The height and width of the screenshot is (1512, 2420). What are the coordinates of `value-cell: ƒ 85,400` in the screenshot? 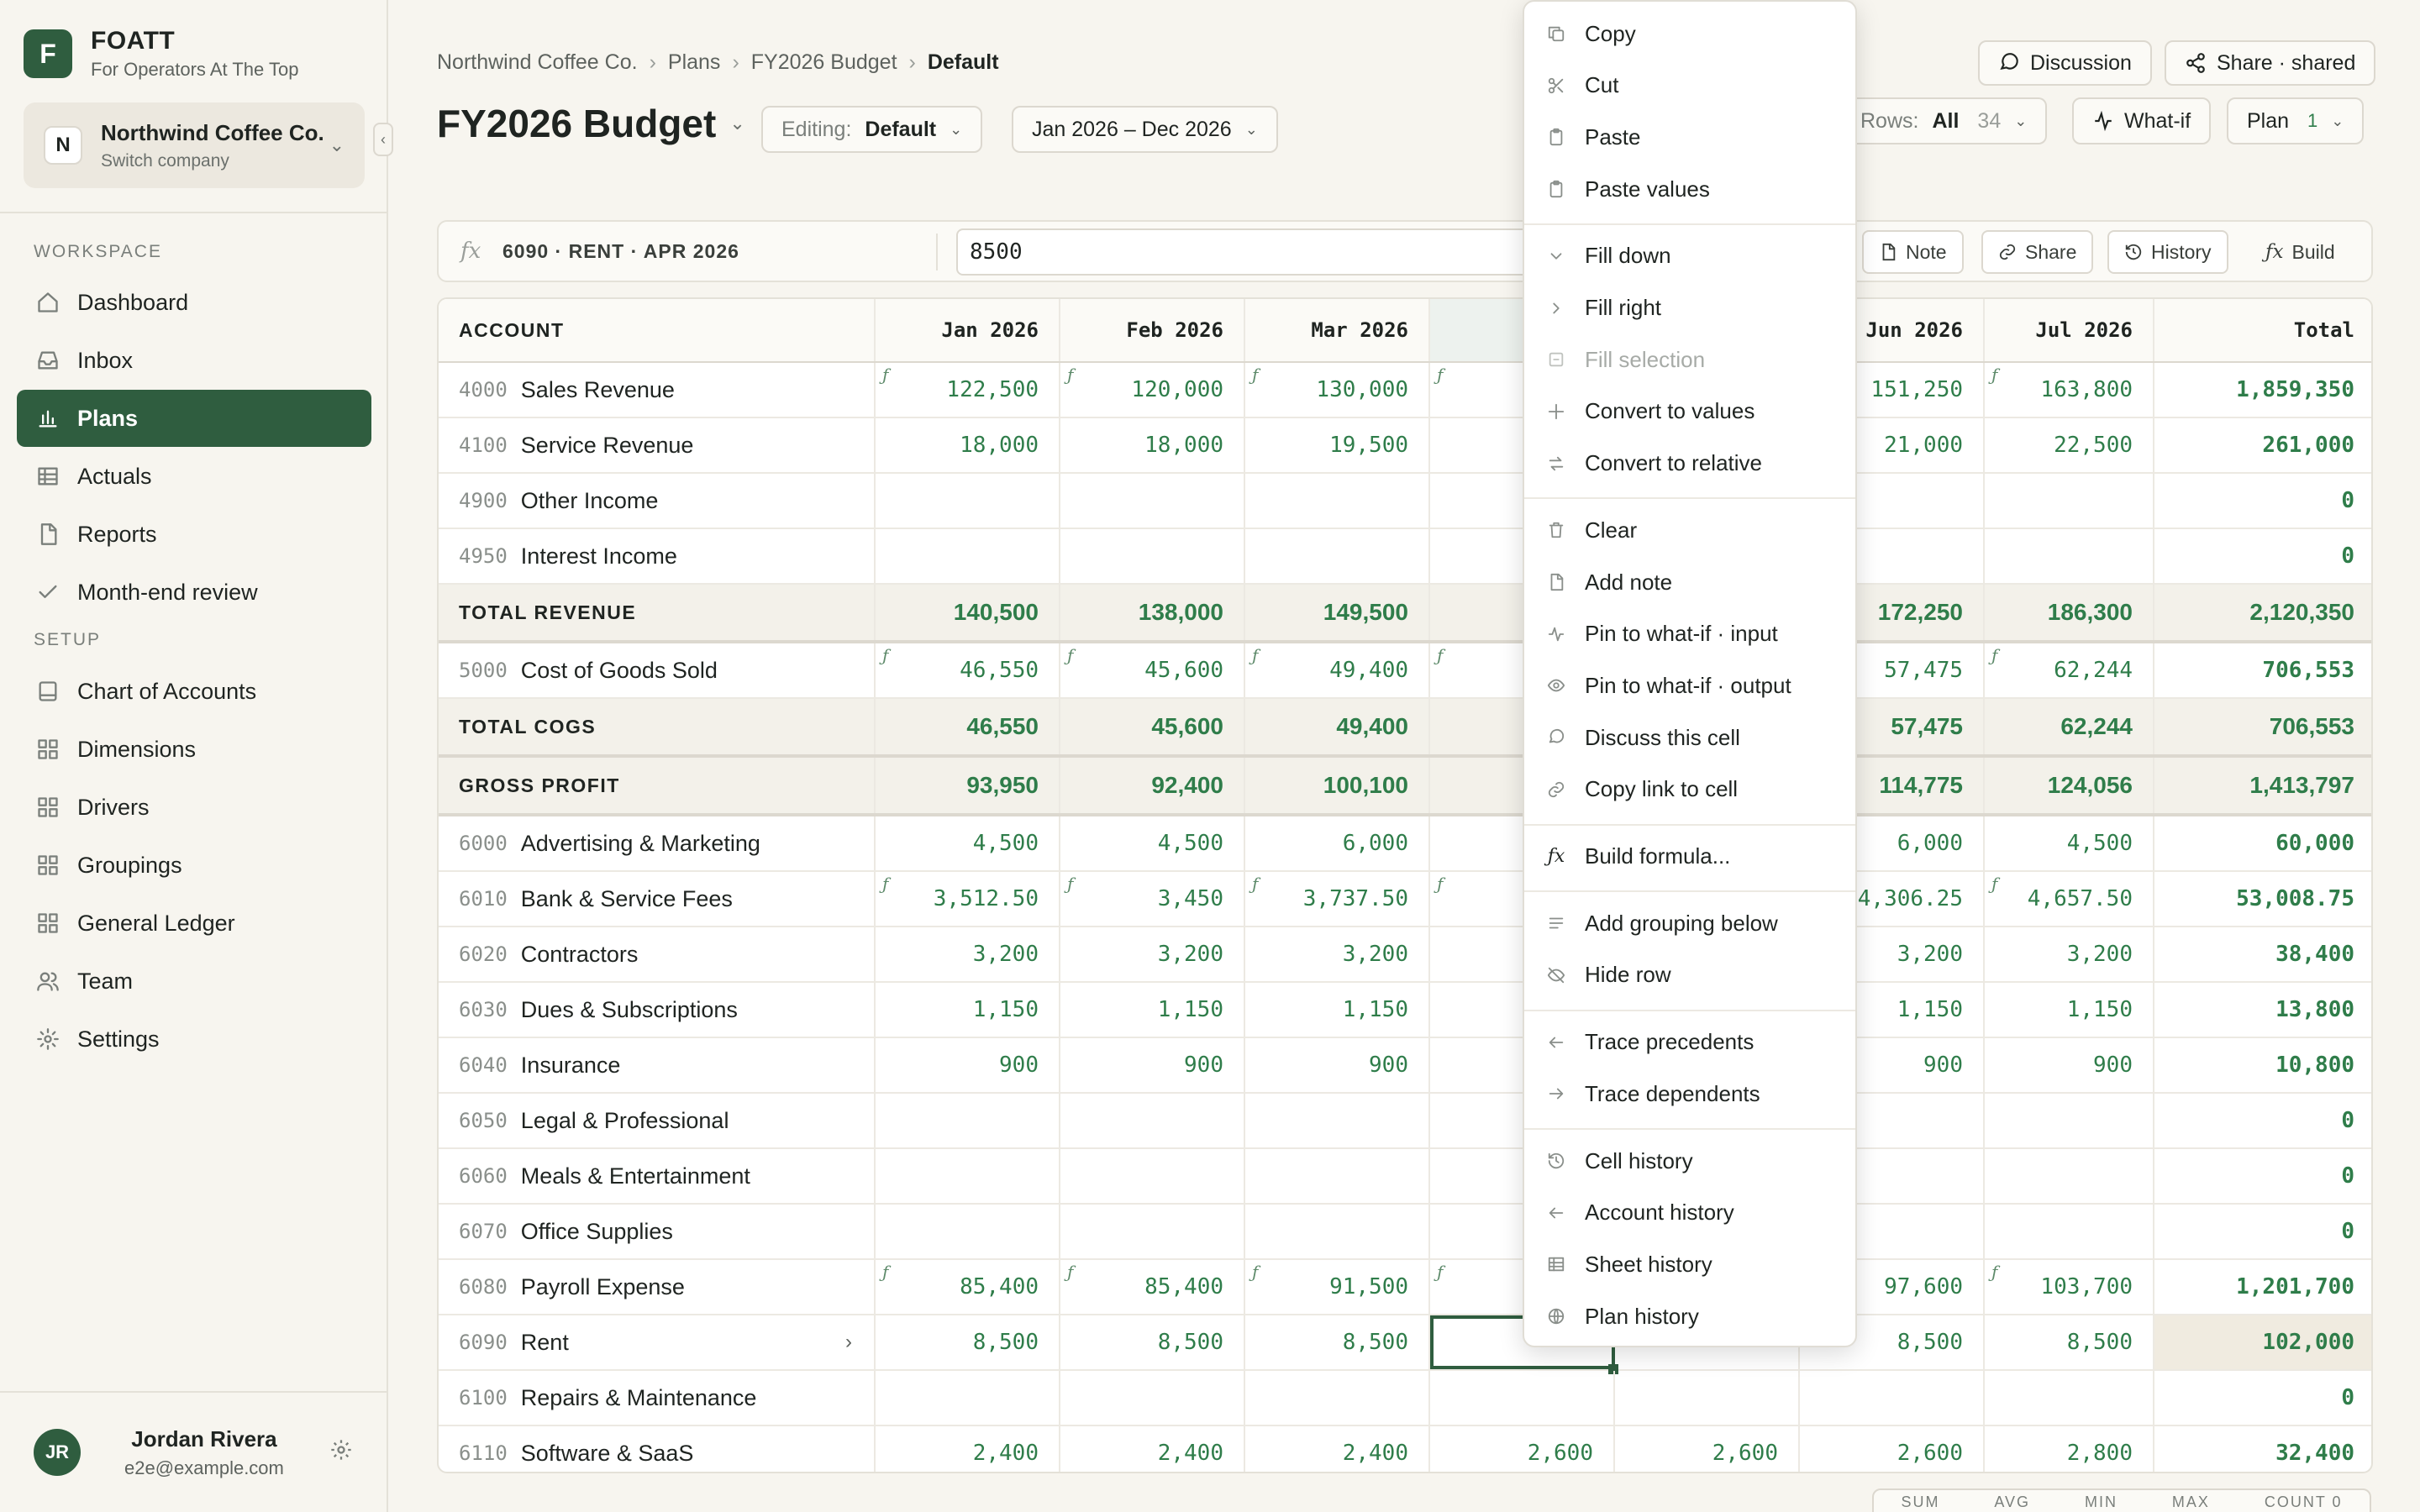 It's located at (1152, 1287).